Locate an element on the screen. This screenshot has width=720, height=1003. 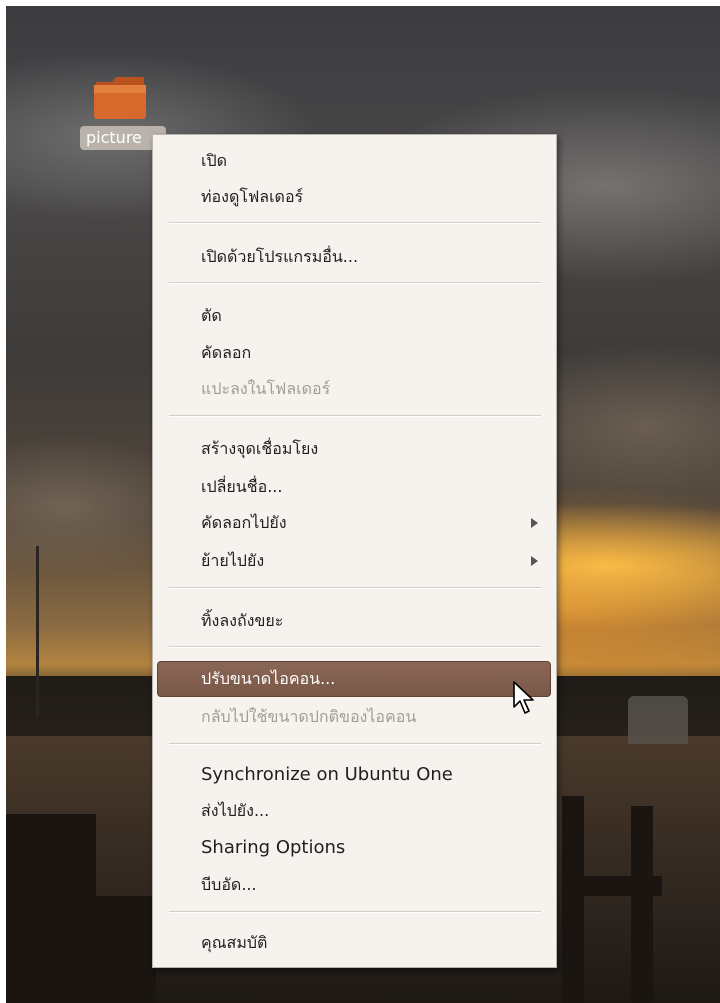
menu-item-open: เปิด is located at coordinates (214, 161).